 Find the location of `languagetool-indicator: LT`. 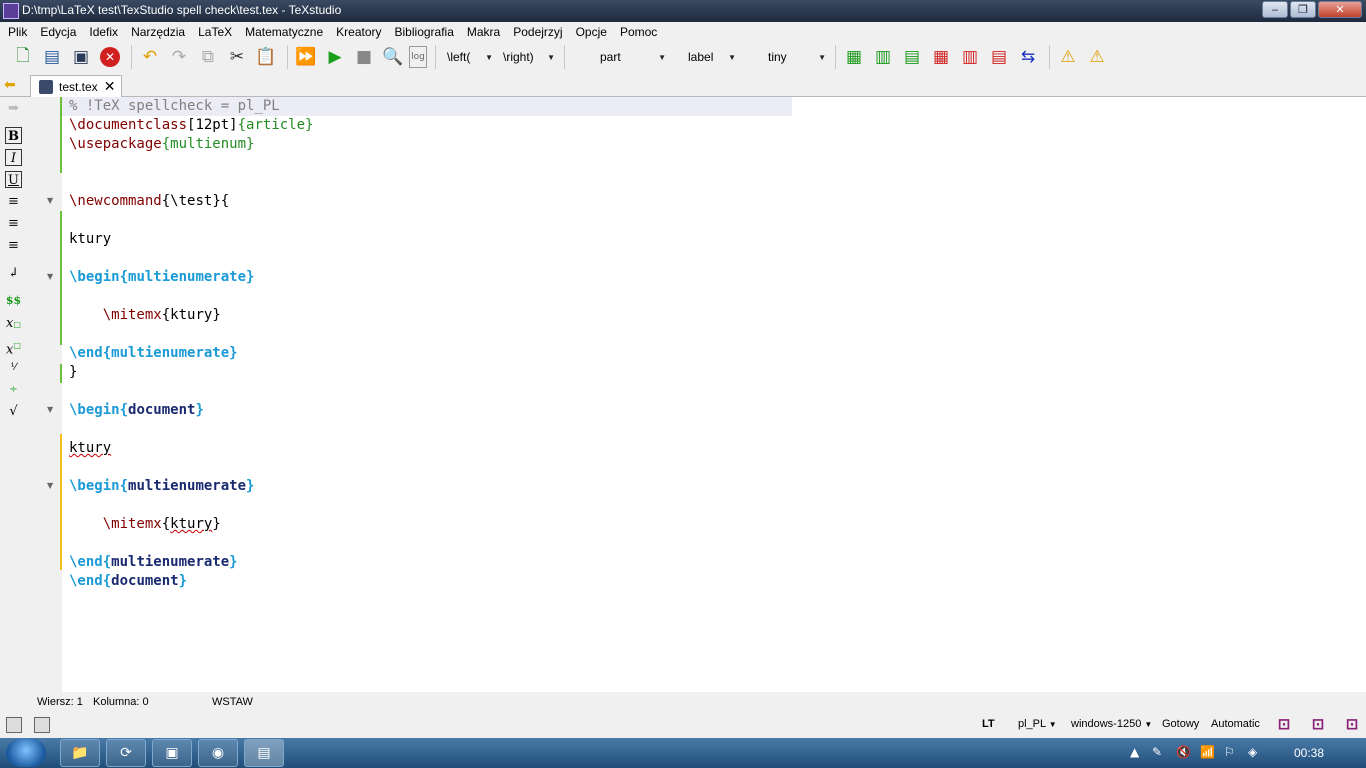

languagetool-indicator: LT is located at coordinates (988, 724).